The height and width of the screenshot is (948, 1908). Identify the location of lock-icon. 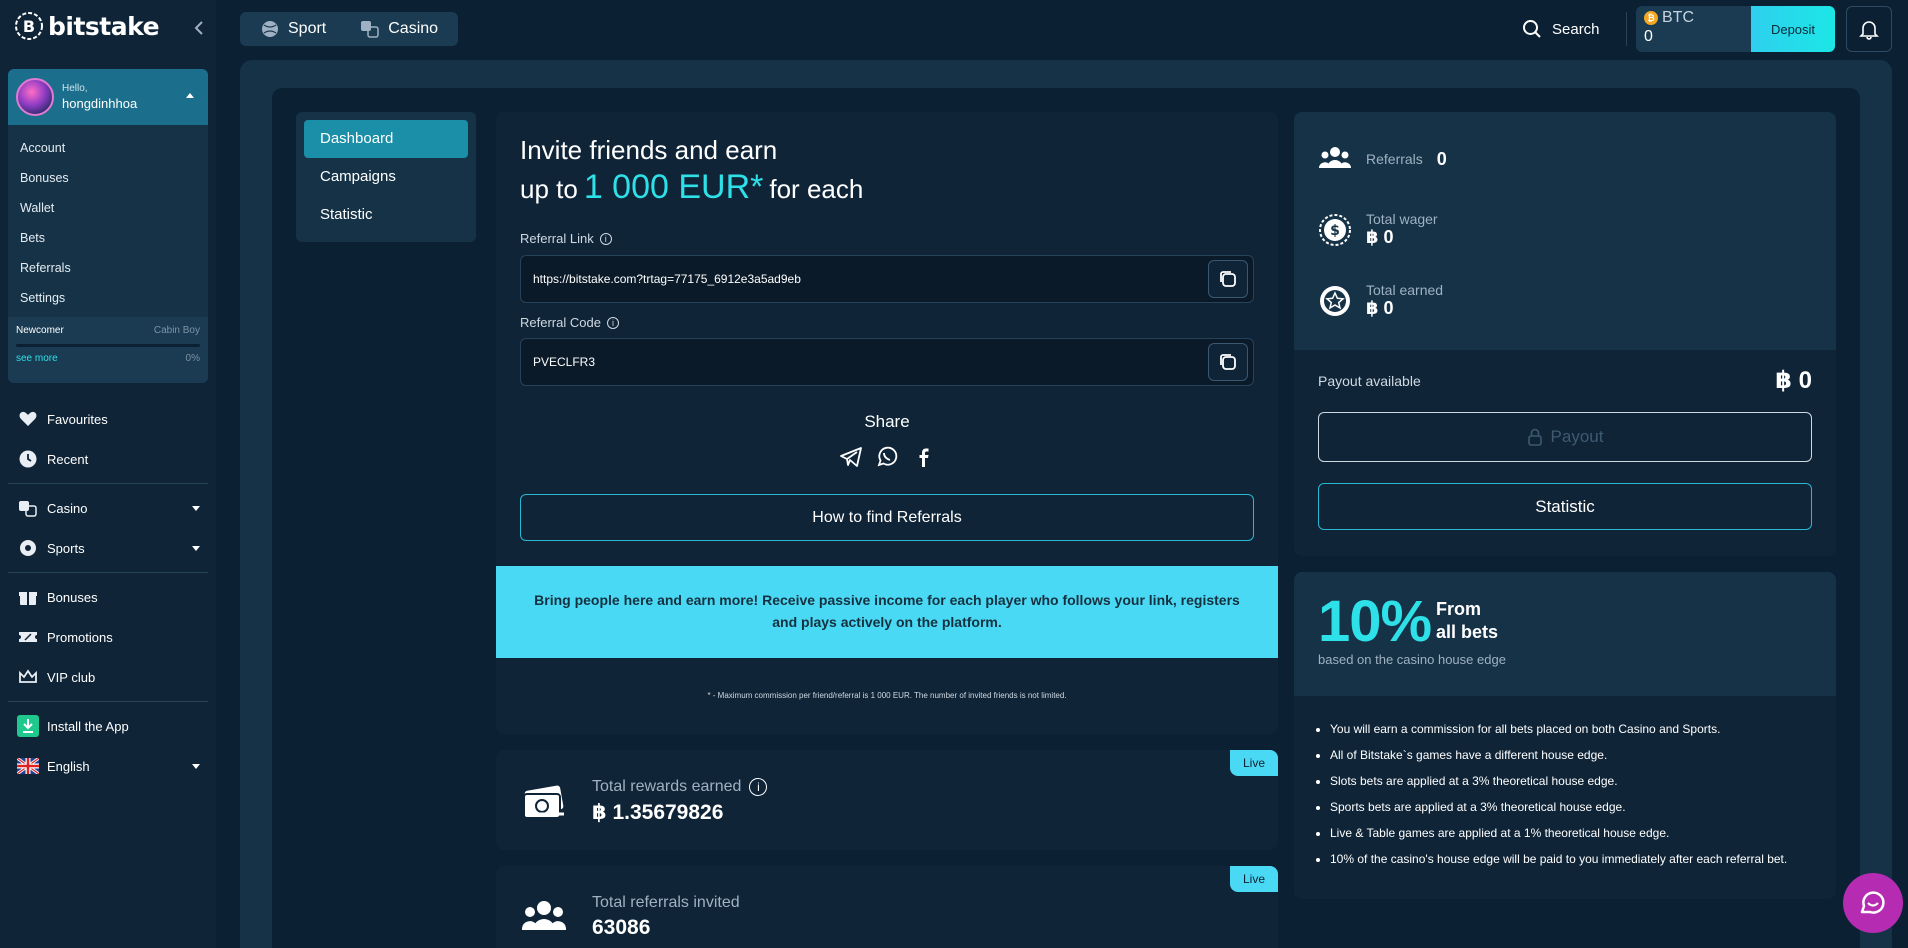
(1535, 437).